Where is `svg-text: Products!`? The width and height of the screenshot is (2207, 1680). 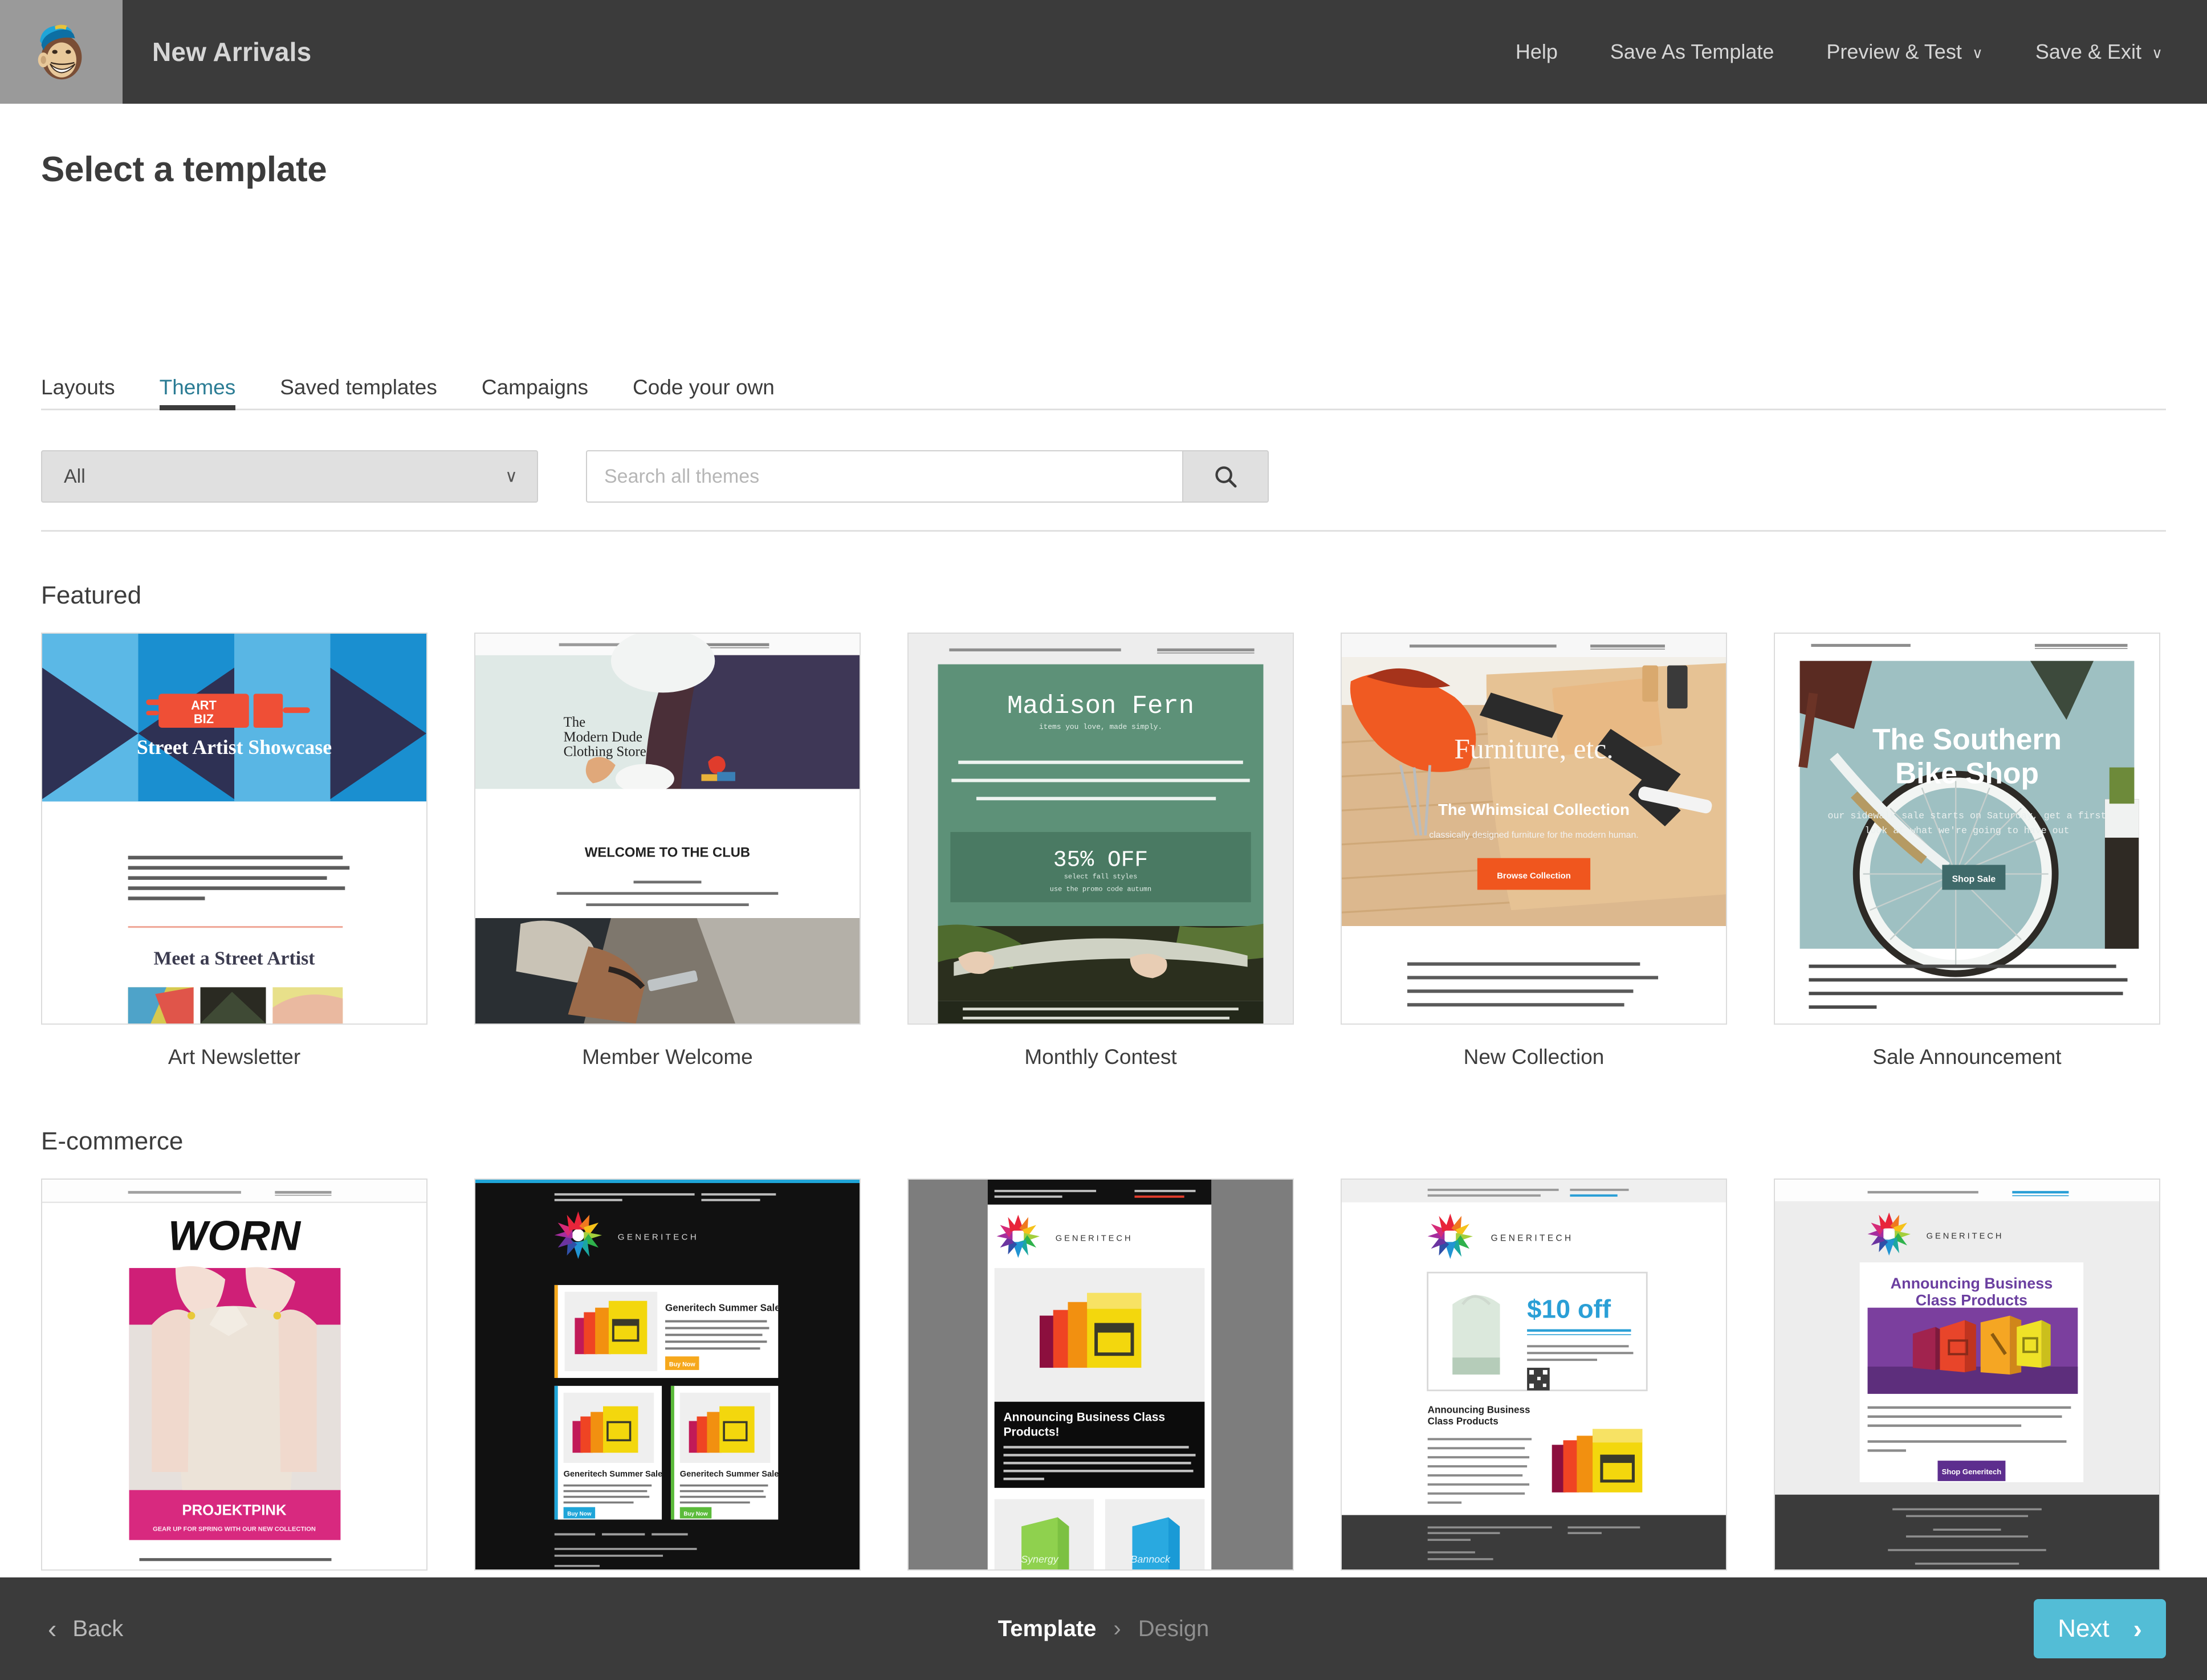
svg-text: Products! is located at coordinates (1032, 1431).